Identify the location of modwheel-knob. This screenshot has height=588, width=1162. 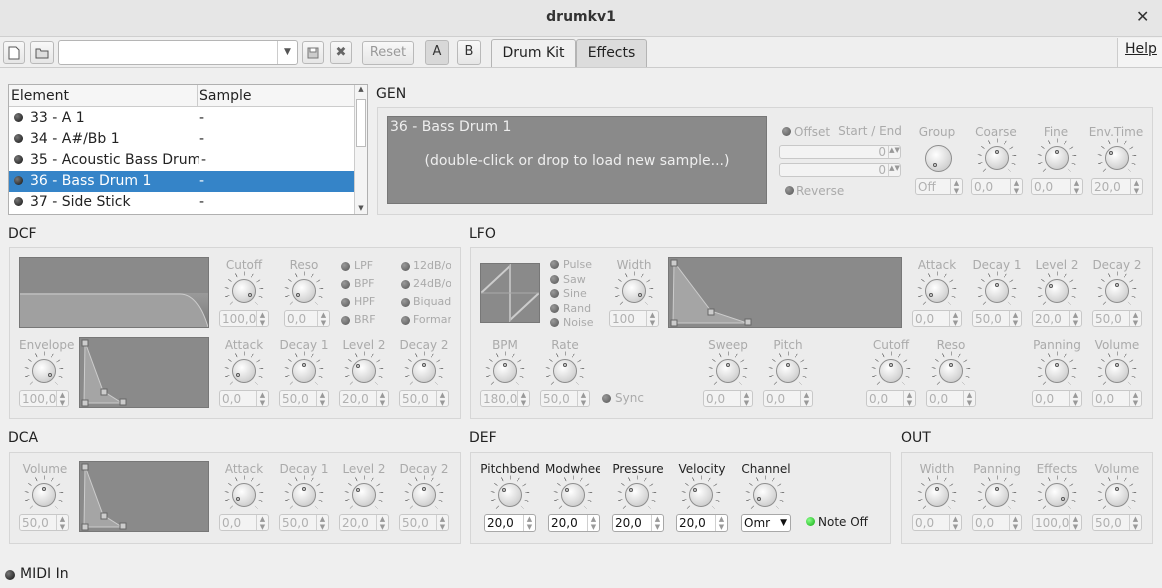
(573, 495).